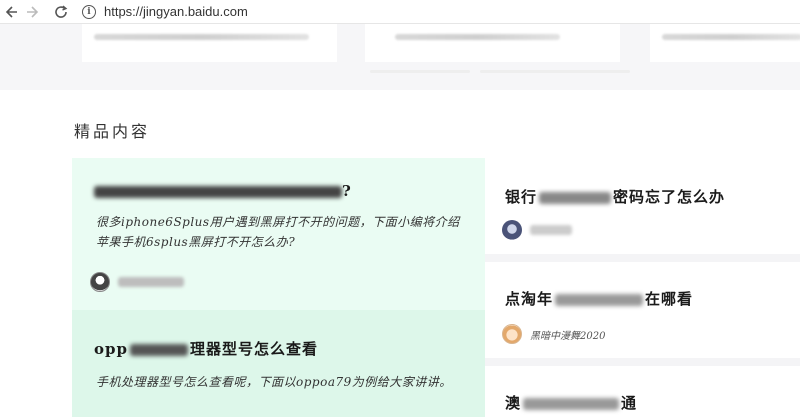 Image resolution: width=800 pixels, height=417 pixels. Describe the element at coordinates (274, 382) in the screenshot. I see `card-description: 手机处理器型号怎么查看呢，下面以oppoa79为例给大家讲讲。` at that location.